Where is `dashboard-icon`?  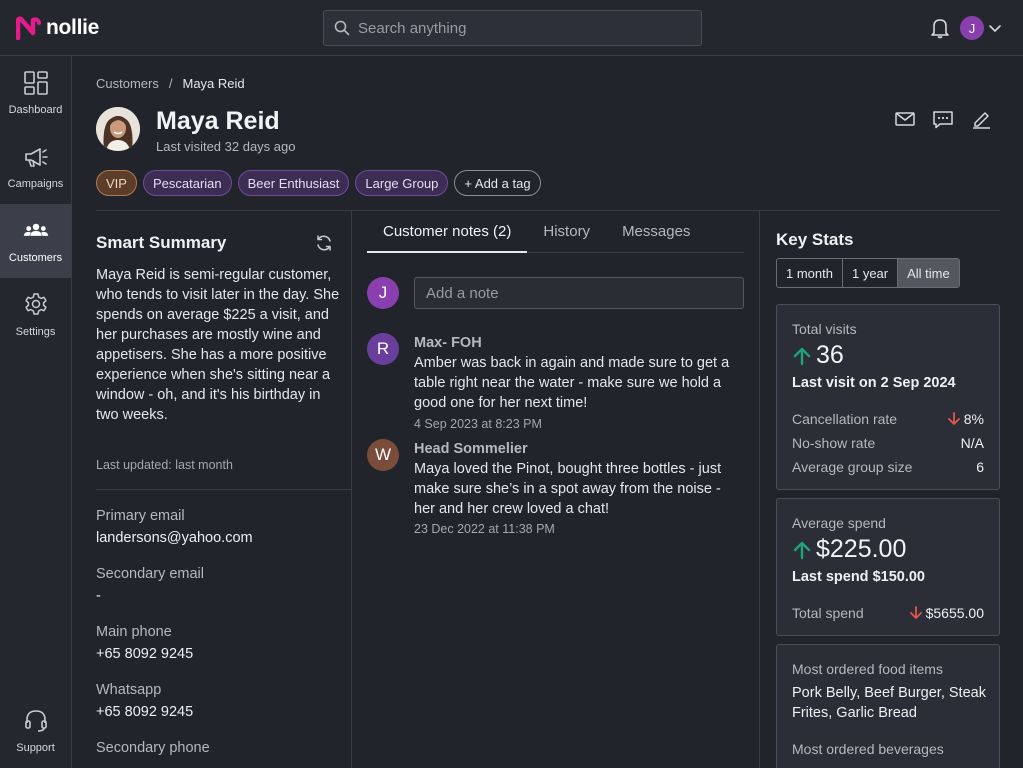 dashboard-icon is located at coordinates (35, 83).